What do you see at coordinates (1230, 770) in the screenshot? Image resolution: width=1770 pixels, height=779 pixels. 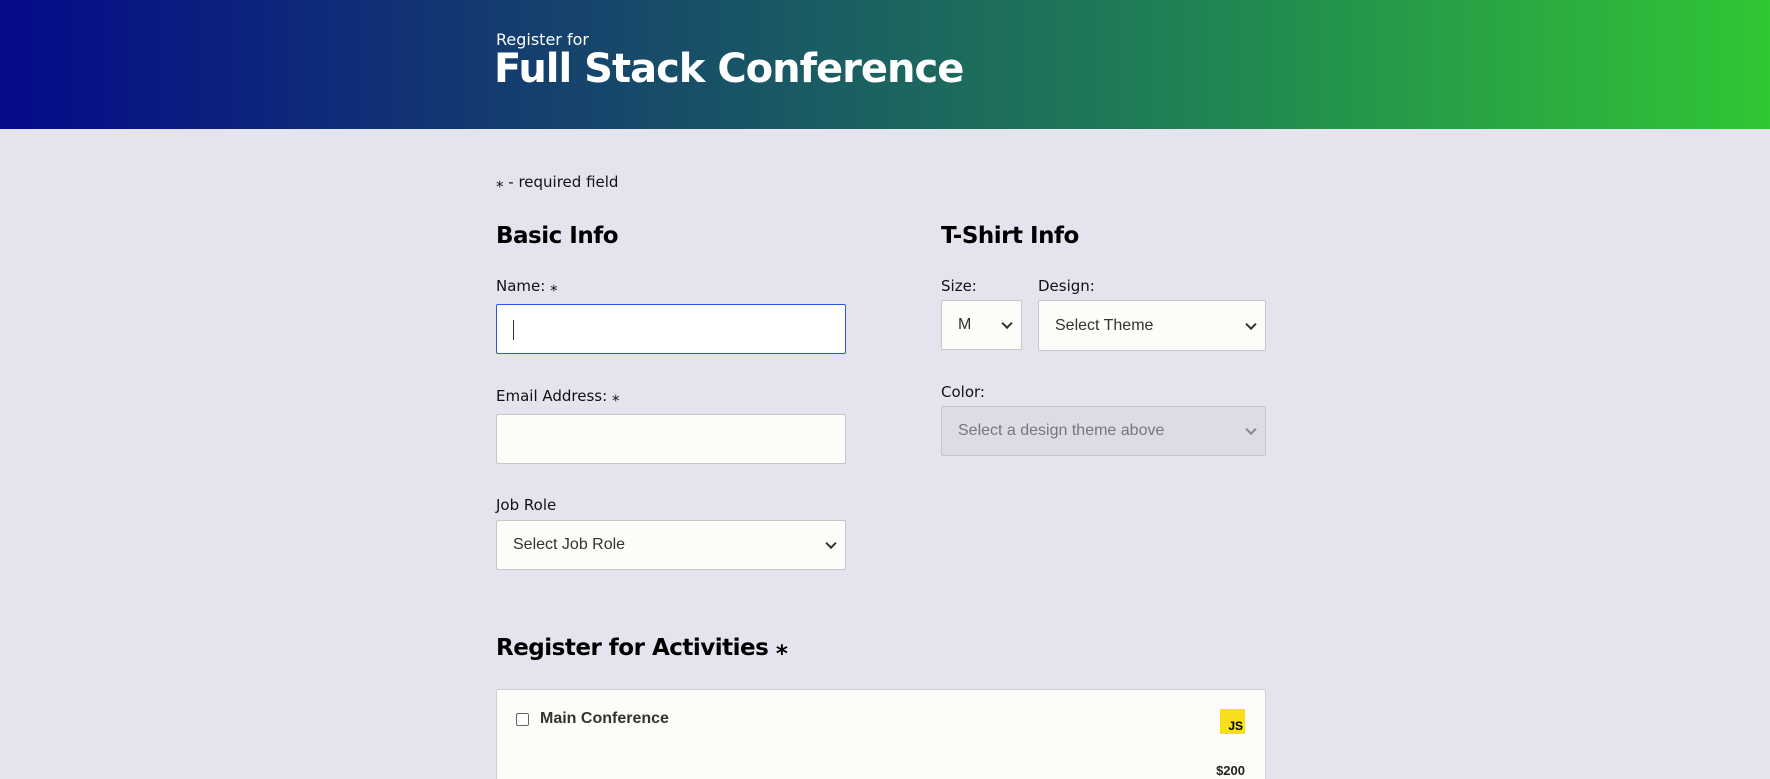 I see `activity-price: $200` at bounding box center [1230, 770].